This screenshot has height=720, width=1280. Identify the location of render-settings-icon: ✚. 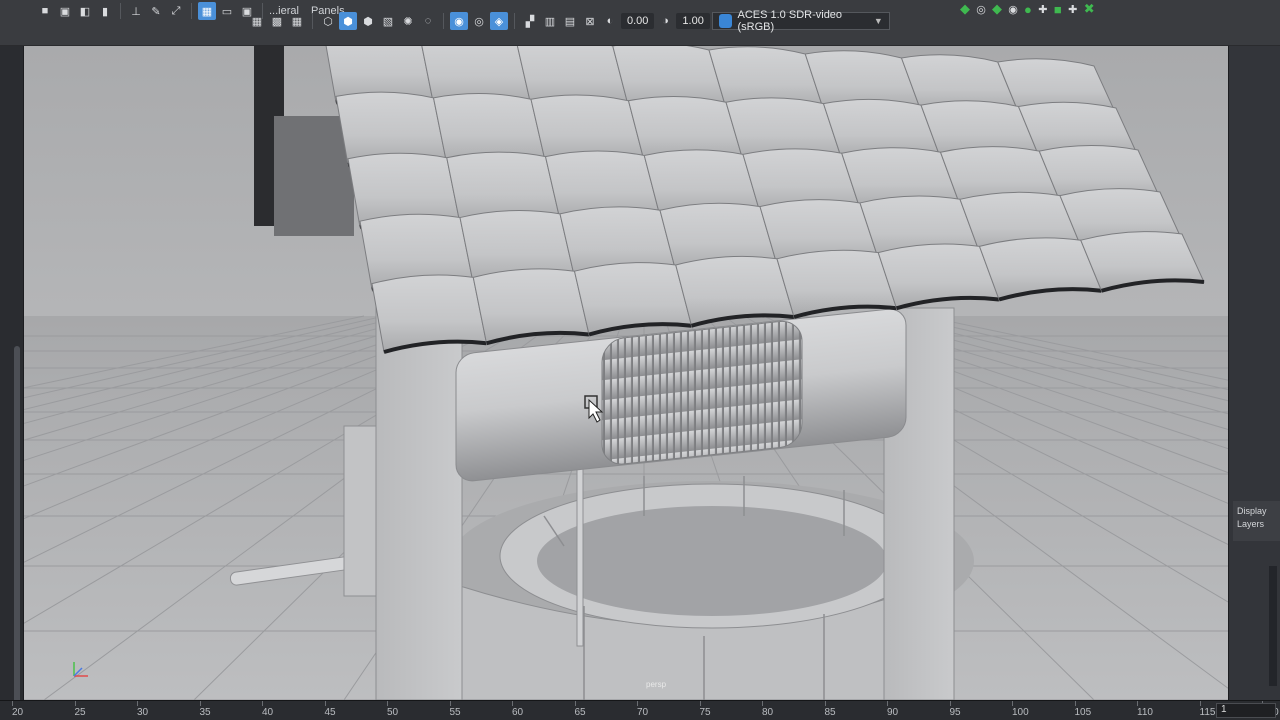
(1073, 9).